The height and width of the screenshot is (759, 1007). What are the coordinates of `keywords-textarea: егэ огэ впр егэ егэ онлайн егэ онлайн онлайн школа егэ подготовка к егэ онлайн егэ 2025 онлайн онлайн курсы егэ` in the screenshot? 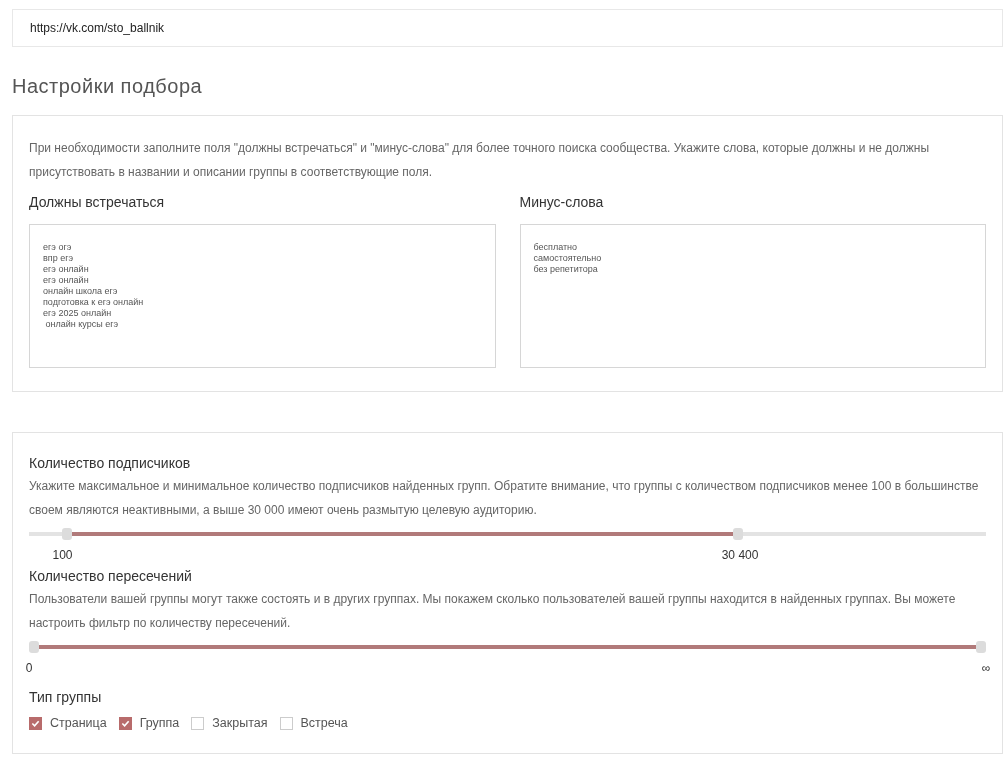 It's located at (262, 296).